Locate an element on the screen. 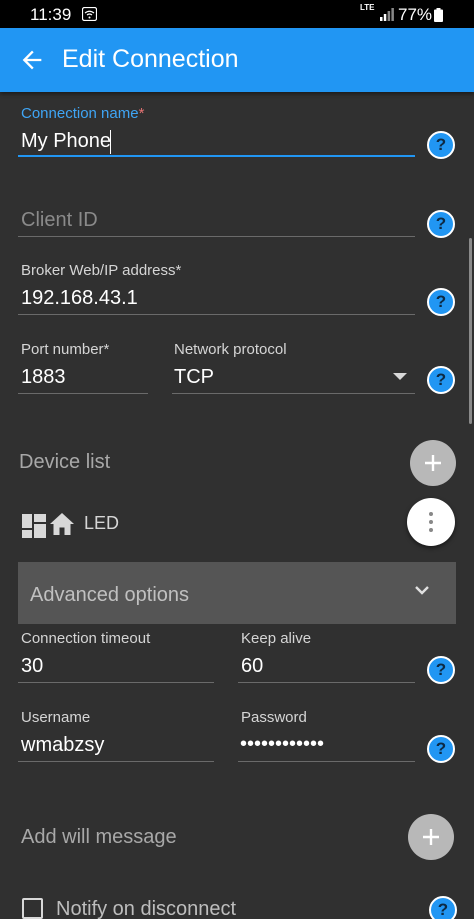 The height and width of the screenshot is (919, 474). keep-alive-input: 60 is located at coordinates (252, 666).